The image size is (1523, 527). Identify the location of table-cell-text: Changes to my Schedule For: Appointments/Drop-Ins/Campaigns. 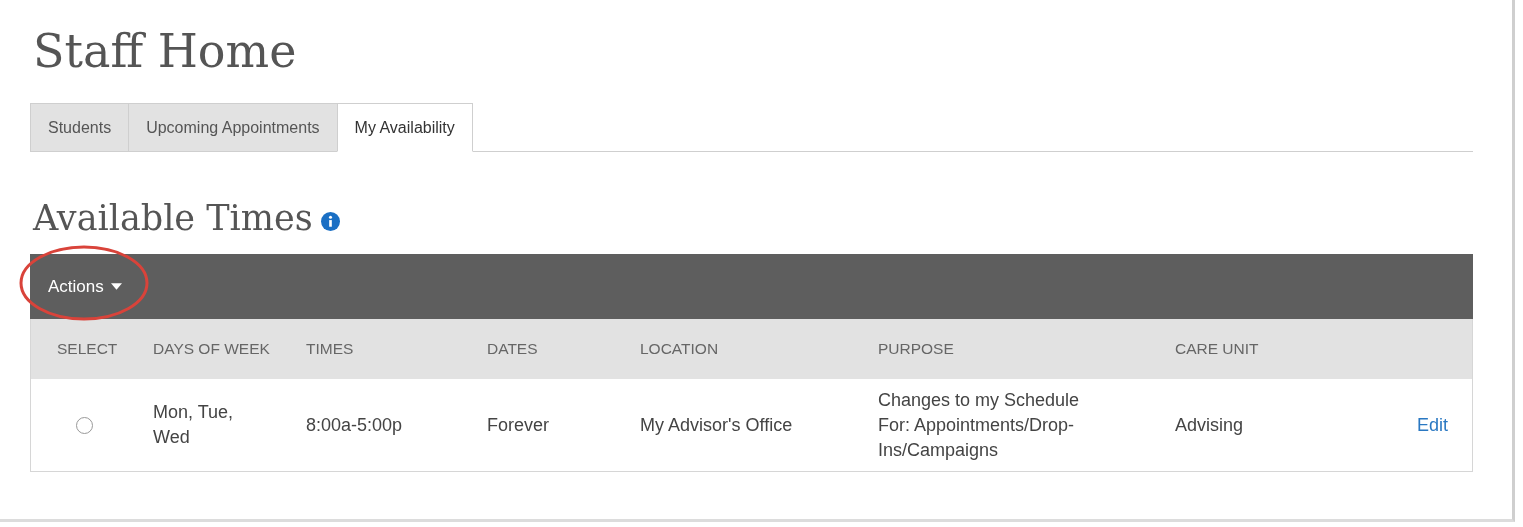
(979, 425).